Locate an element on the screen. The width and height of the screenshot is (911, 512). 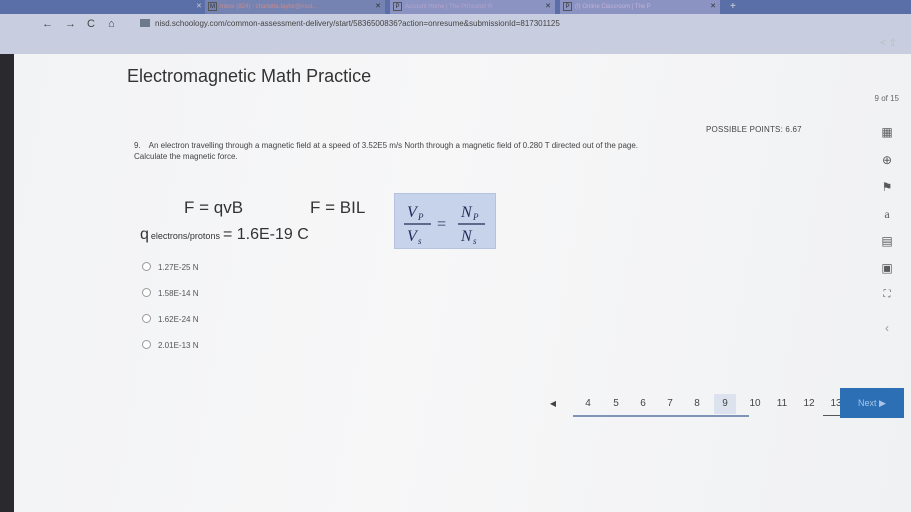
equals-sign: = is located at coordinates (441, 224).